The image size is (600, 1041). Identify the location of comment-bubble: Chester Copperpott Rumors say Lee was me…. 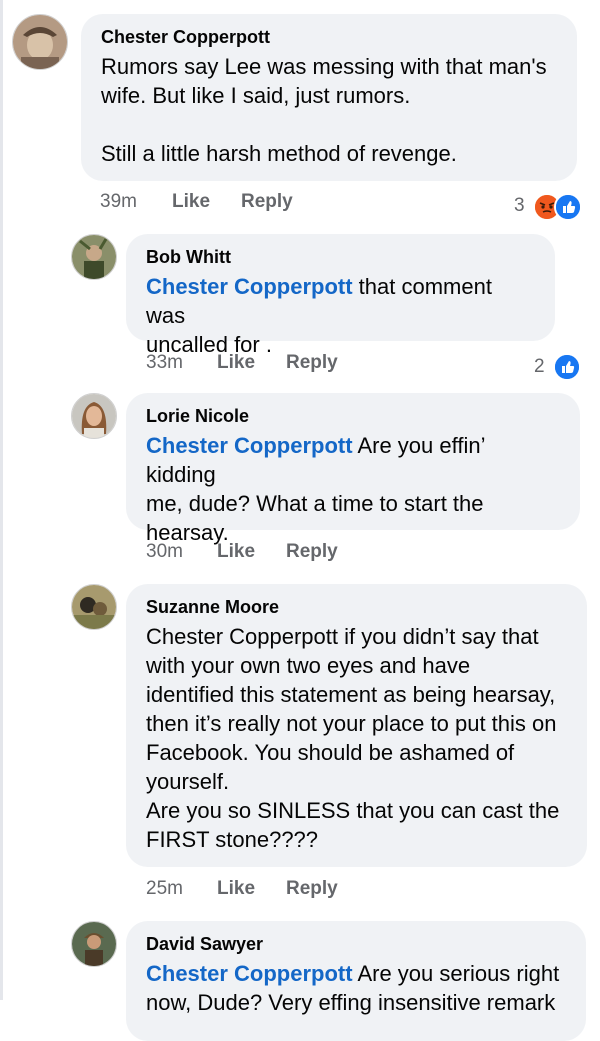
(329, 97).